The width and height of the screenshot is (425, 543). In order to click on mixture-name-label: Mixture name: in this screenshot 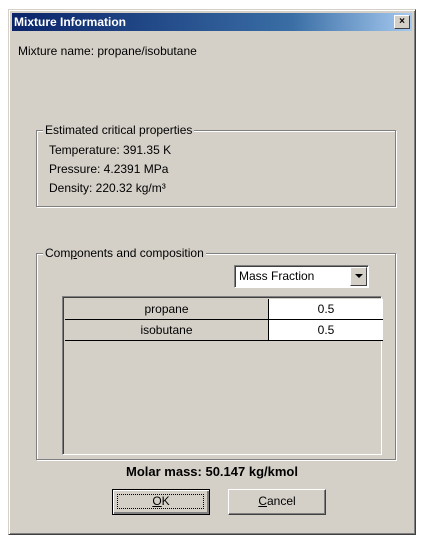, I will do `click(56, 51)`.